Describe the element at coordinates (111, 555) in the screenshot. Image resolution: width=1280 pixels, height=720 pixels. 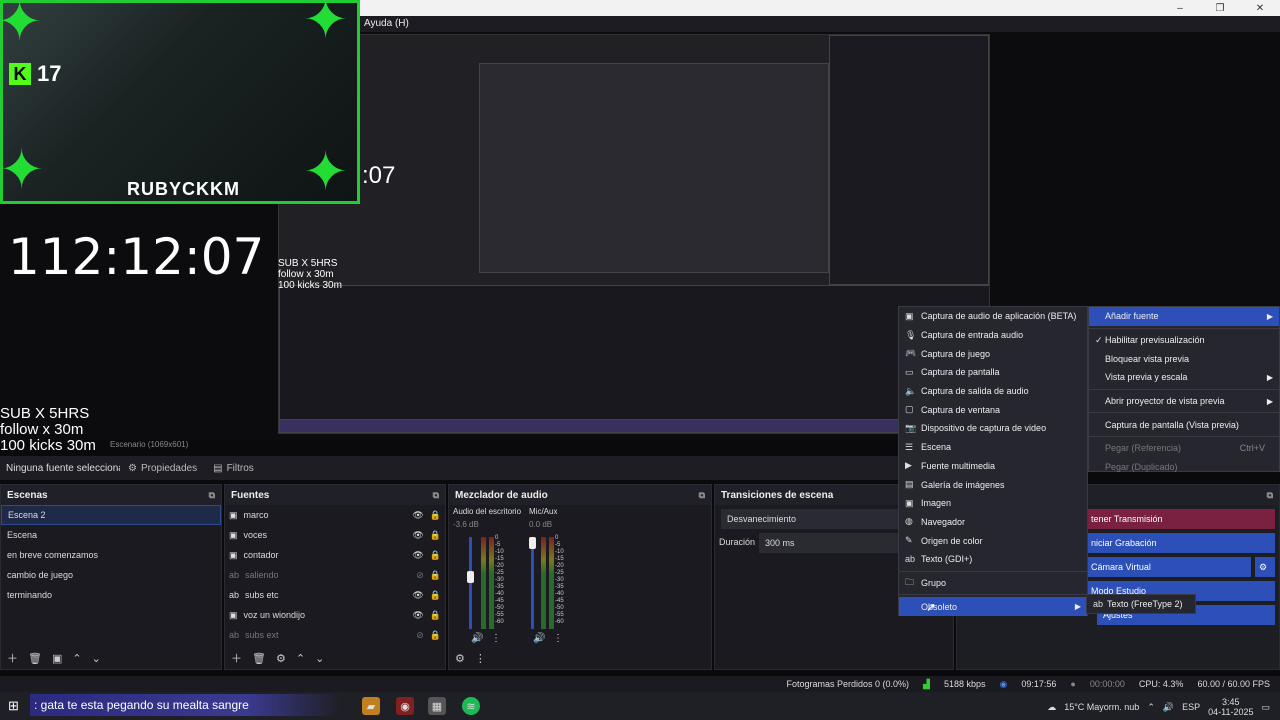
I see `scene-item: en breve comenzamos` at that location.